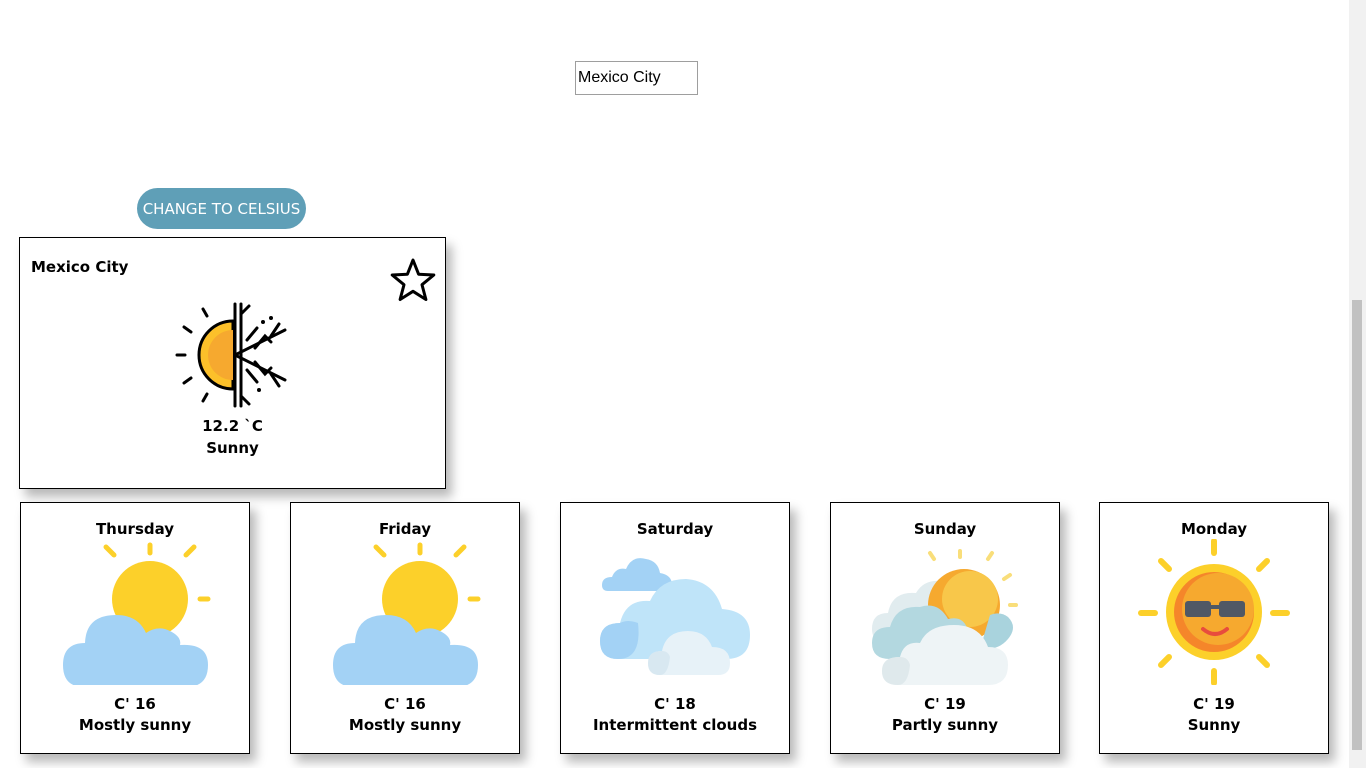  I want to click on city-search-input, so click(636, 78).